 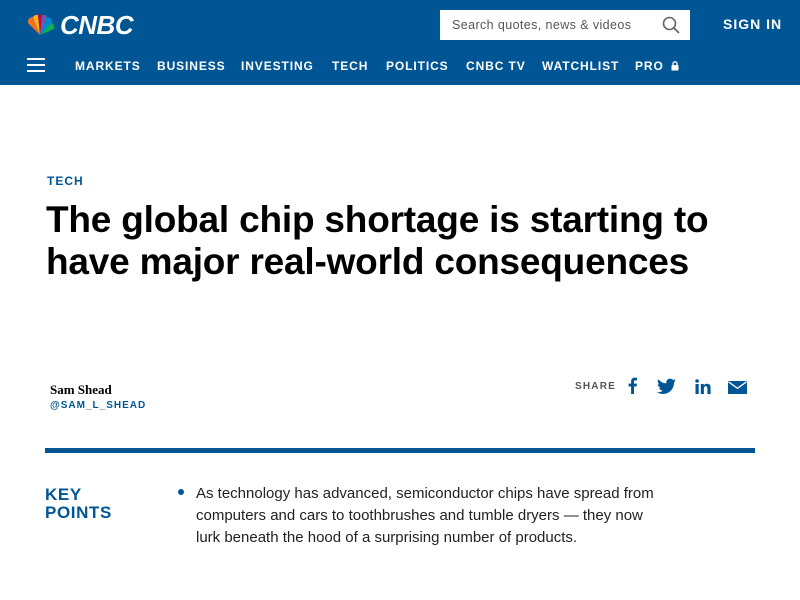 What do you see at coordinates (703, 386) in the screenshot?
I see `linkedin-icon` at bounding box center [703, 386].